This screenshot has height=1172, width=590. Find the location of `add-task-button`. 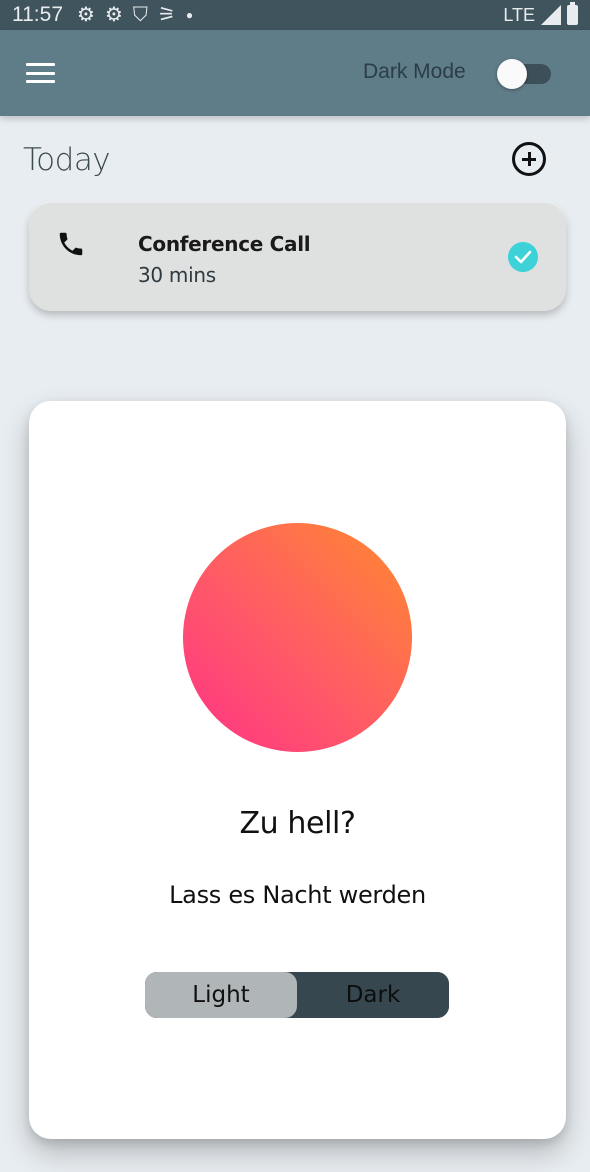

add-task-button is located at coordinates (529, 159).